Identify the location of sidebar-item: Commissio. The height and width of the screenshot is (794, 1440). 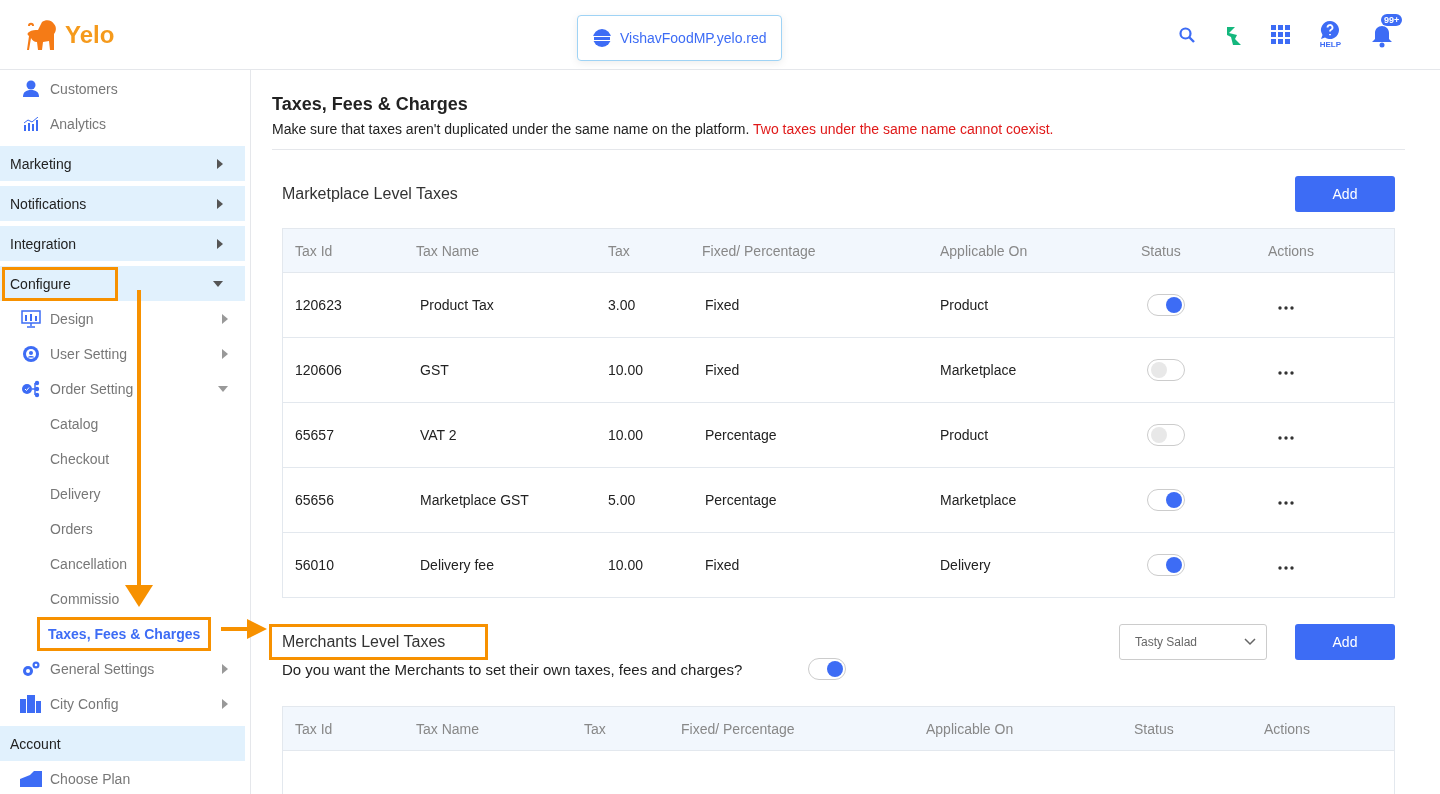
(85, 598).